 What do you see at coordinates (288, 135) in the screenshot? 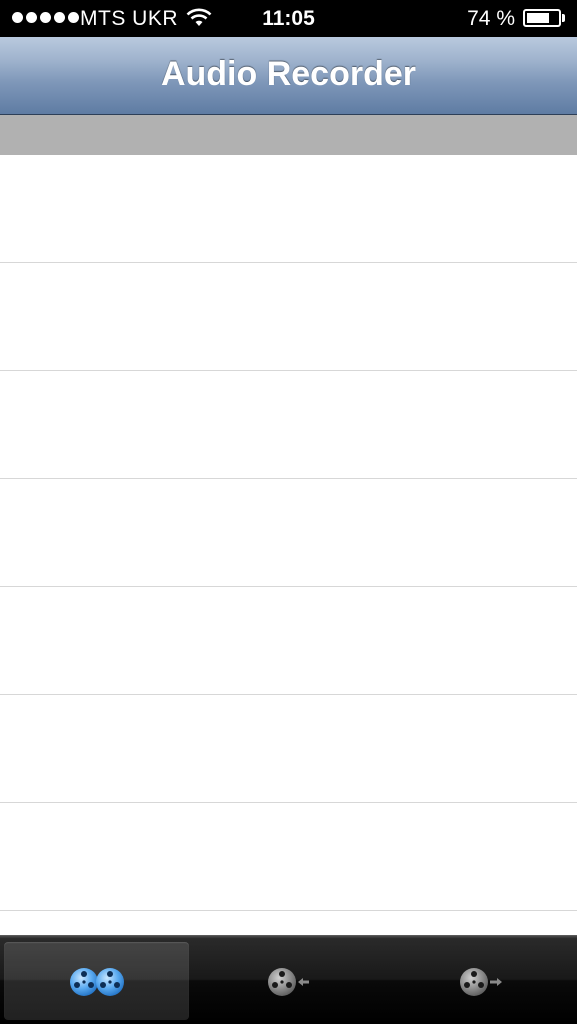
I see `section-header` at bounding box center [288, 135].